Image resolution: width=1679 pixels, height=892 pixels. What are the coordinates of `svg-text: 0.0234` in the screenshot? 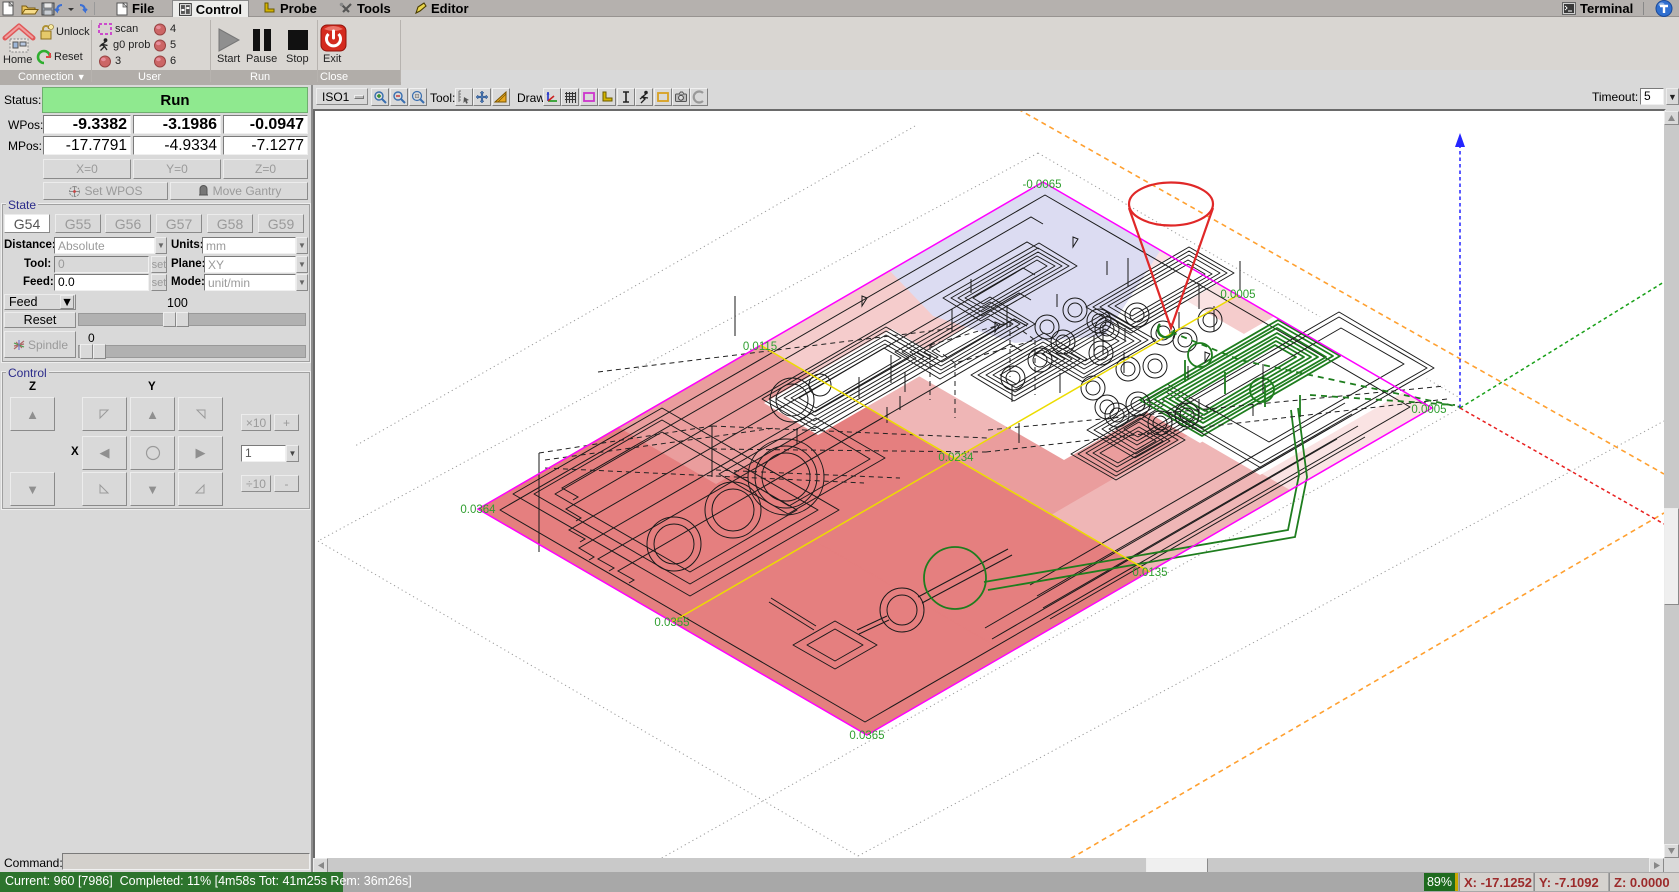 It's located at (956, 458).